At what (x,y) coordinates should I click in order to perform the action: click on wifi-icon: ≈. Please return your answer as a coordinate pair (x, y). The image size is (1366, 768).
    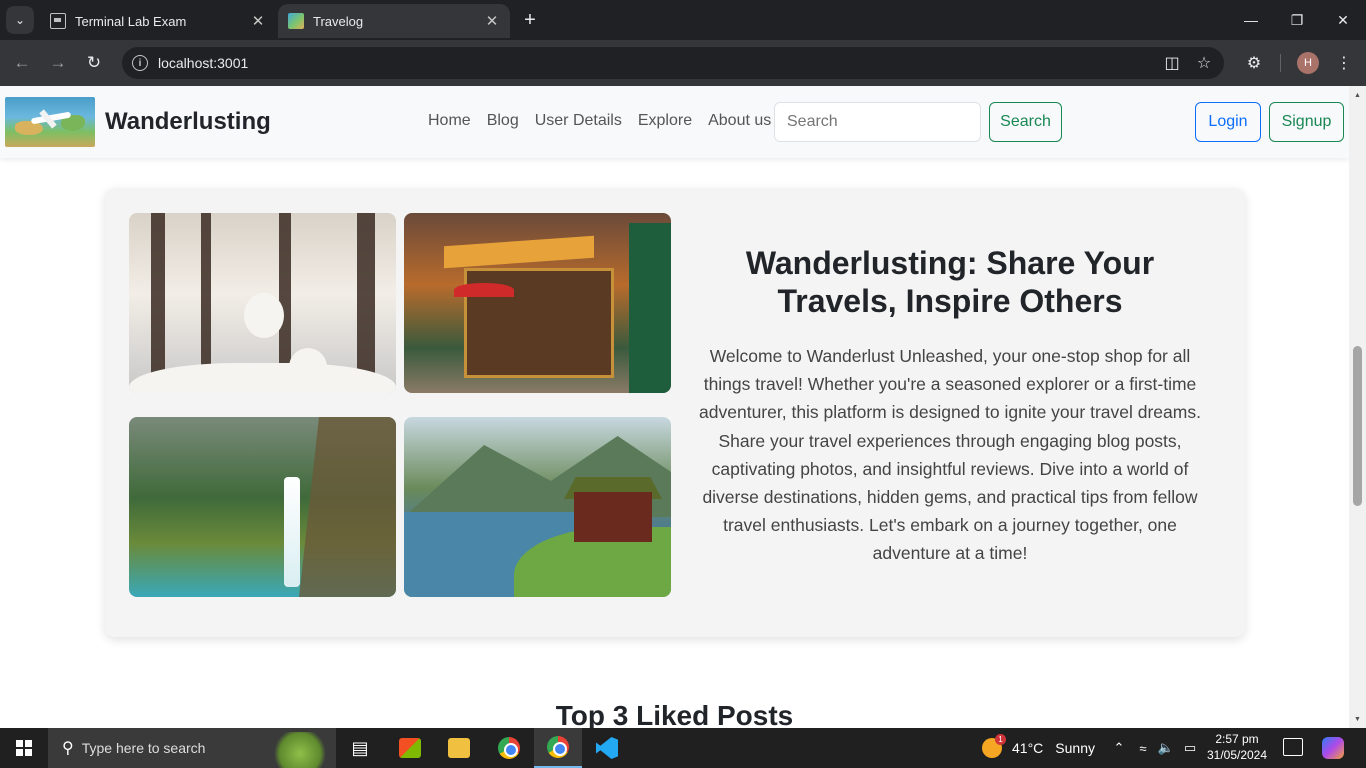
    Looking at the image, I should click on (1143, 748).